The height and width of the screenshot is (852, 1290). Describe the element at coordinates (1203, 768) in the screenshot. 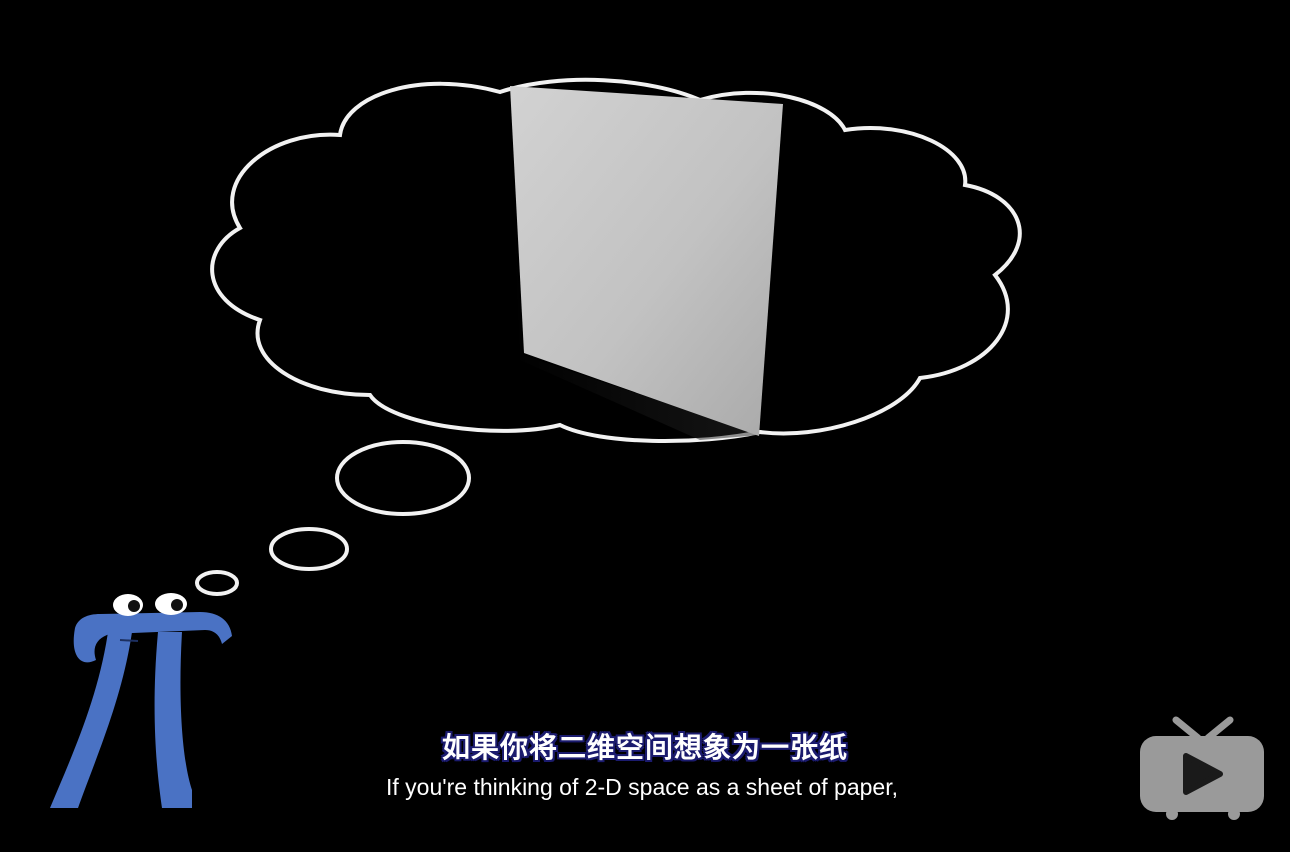

I see `tv-play-icon` at that location.